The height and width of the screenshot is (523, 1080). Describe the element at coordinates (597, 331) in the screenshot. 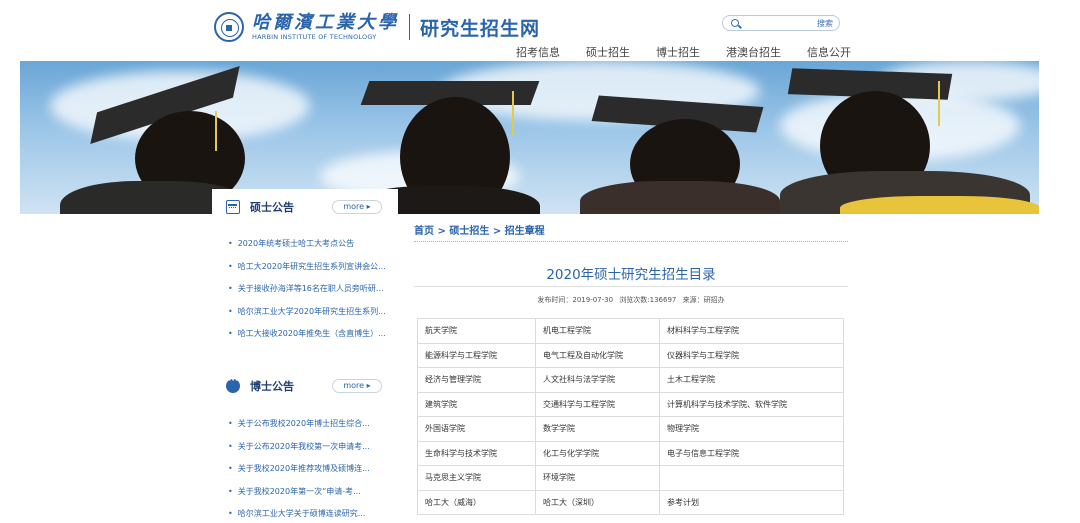

I see `table-cell: 机电工程学院` at that location.